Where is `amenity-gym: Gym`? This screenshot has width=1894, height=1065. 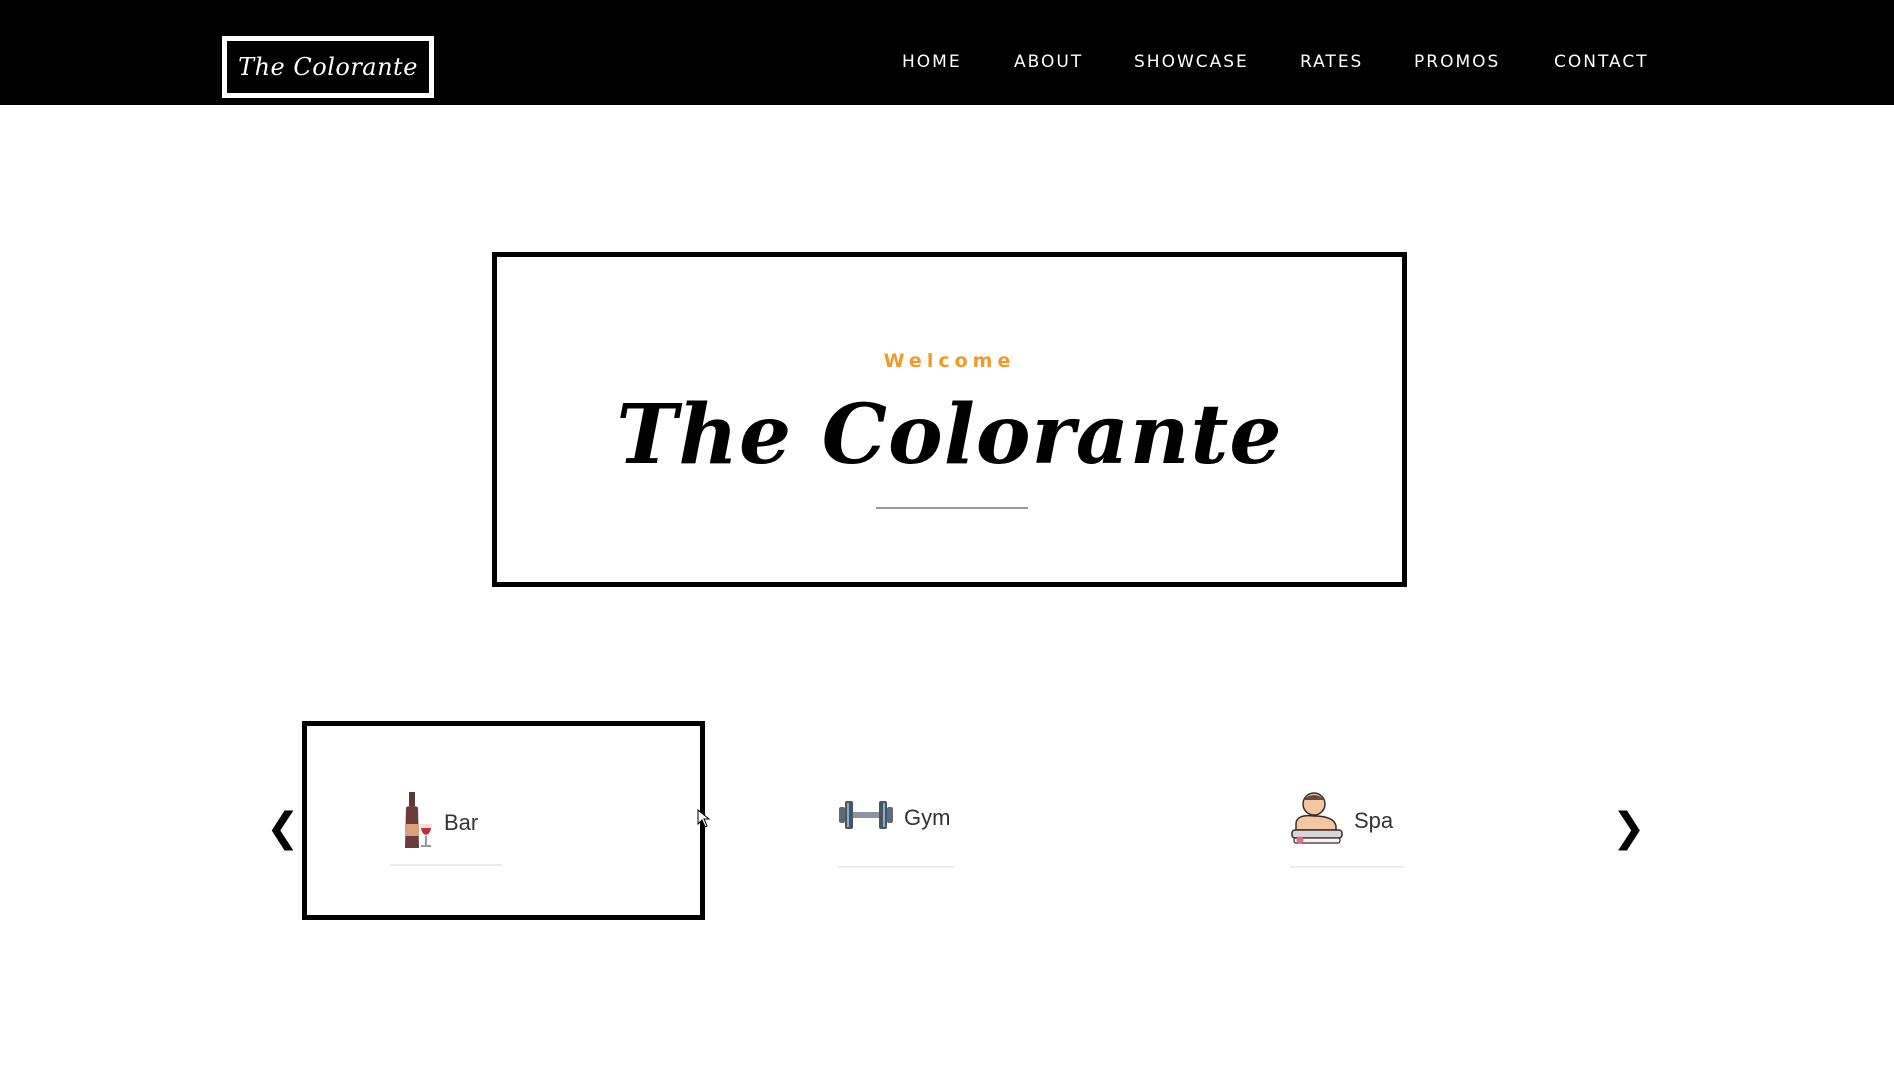
amenity-gym: Gym is located at coordinates (894, 817).